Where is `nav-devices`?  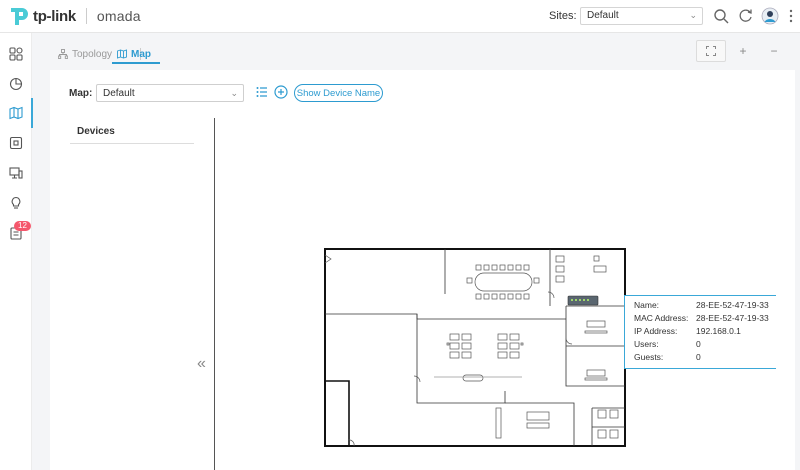 nav-devices is located at coordinates (16, 143).